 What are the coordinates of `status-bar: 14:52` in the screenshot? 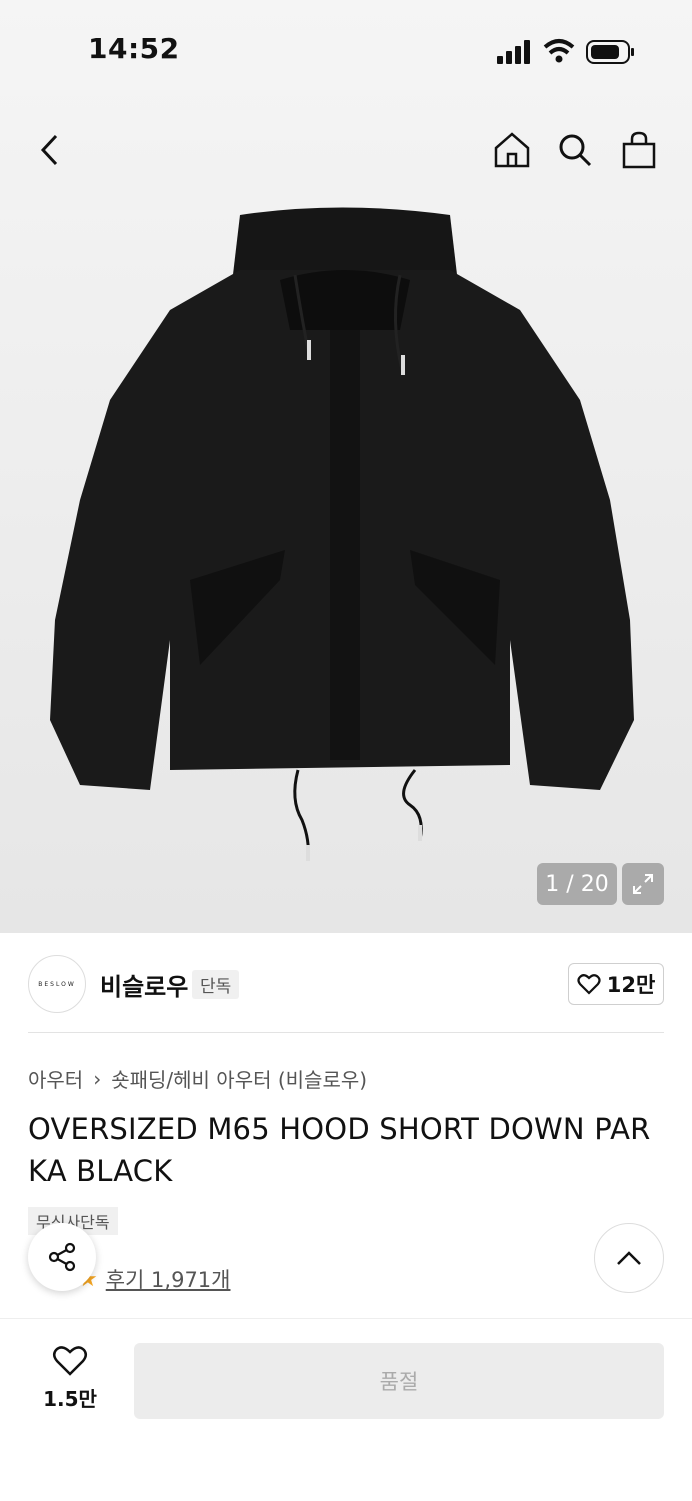 It's located at (346, 50).